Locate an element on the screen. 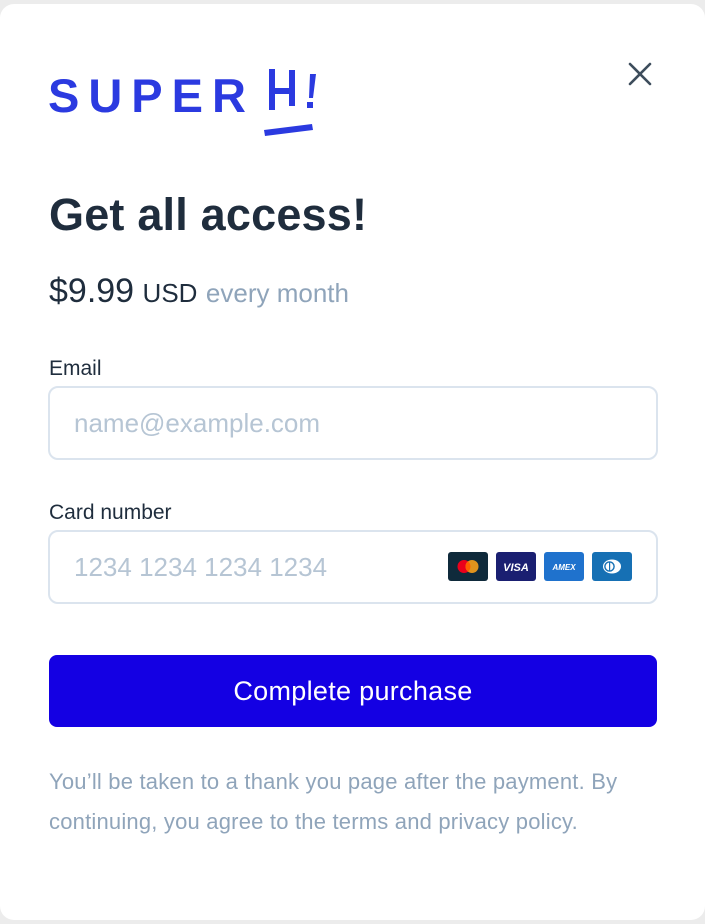  card-number-label: Card number is located at coordinates (110, 512).